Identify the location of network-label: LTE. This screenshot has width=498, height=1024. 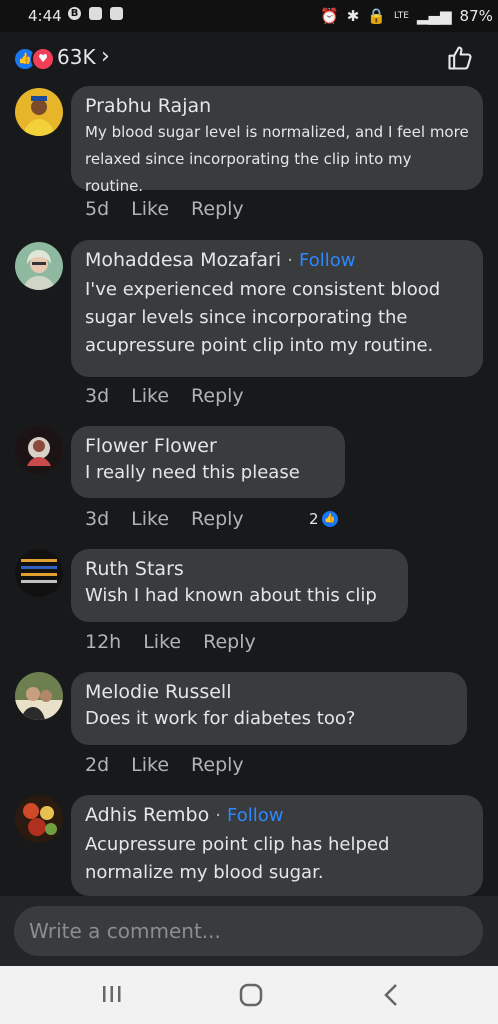
(401, 16).